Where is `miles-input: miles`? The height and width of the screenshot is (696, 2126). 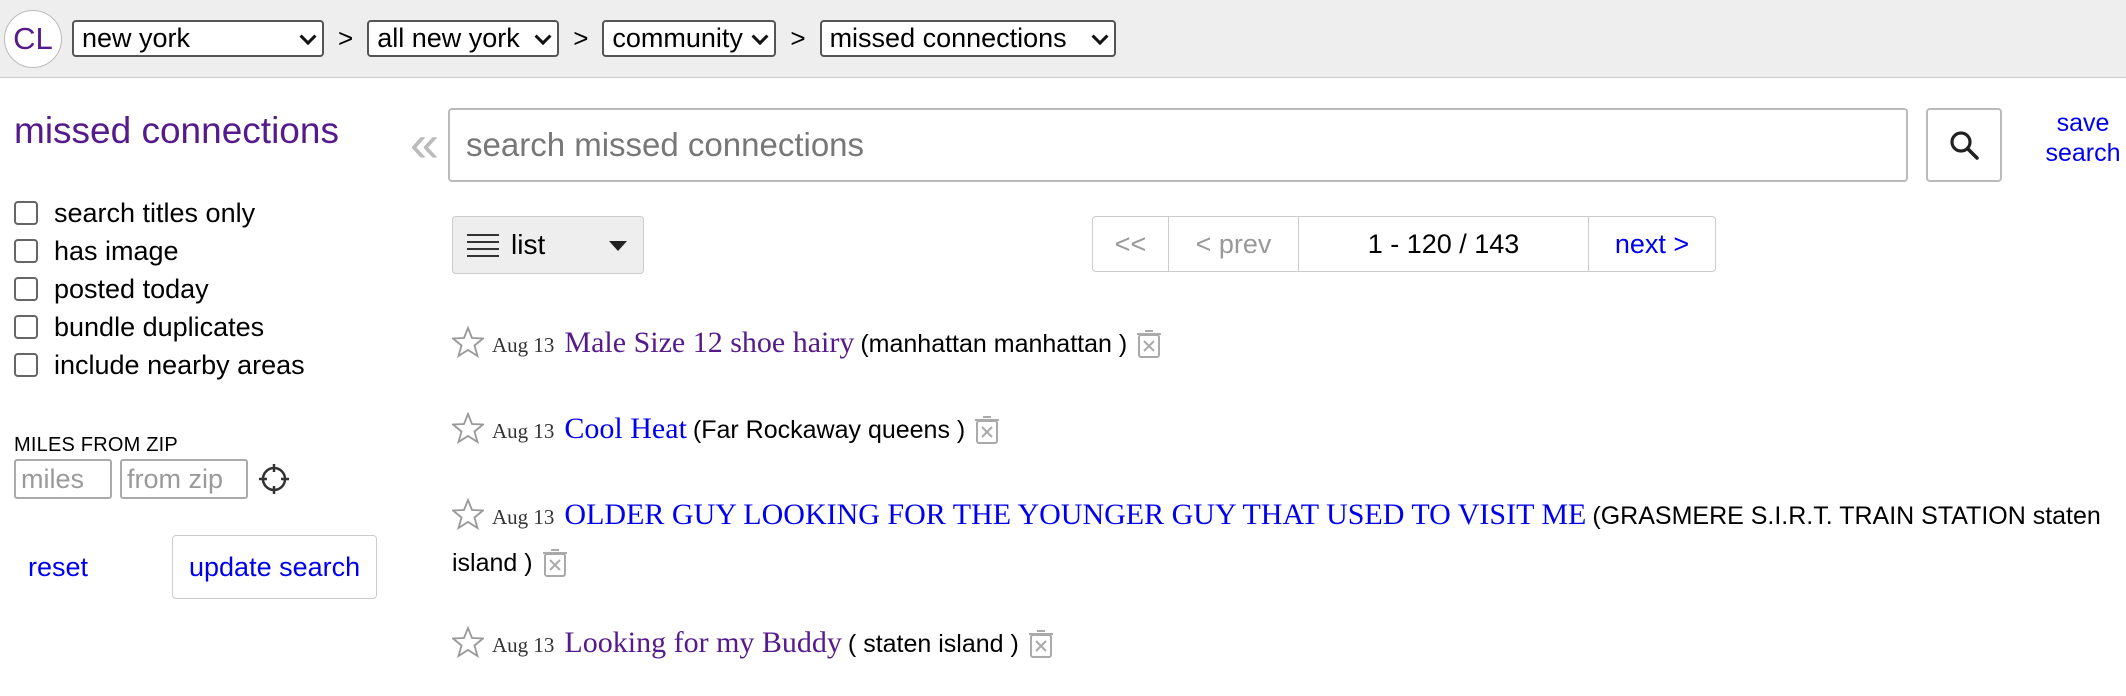
miles-input: miles is located at coordinates (63, 479).